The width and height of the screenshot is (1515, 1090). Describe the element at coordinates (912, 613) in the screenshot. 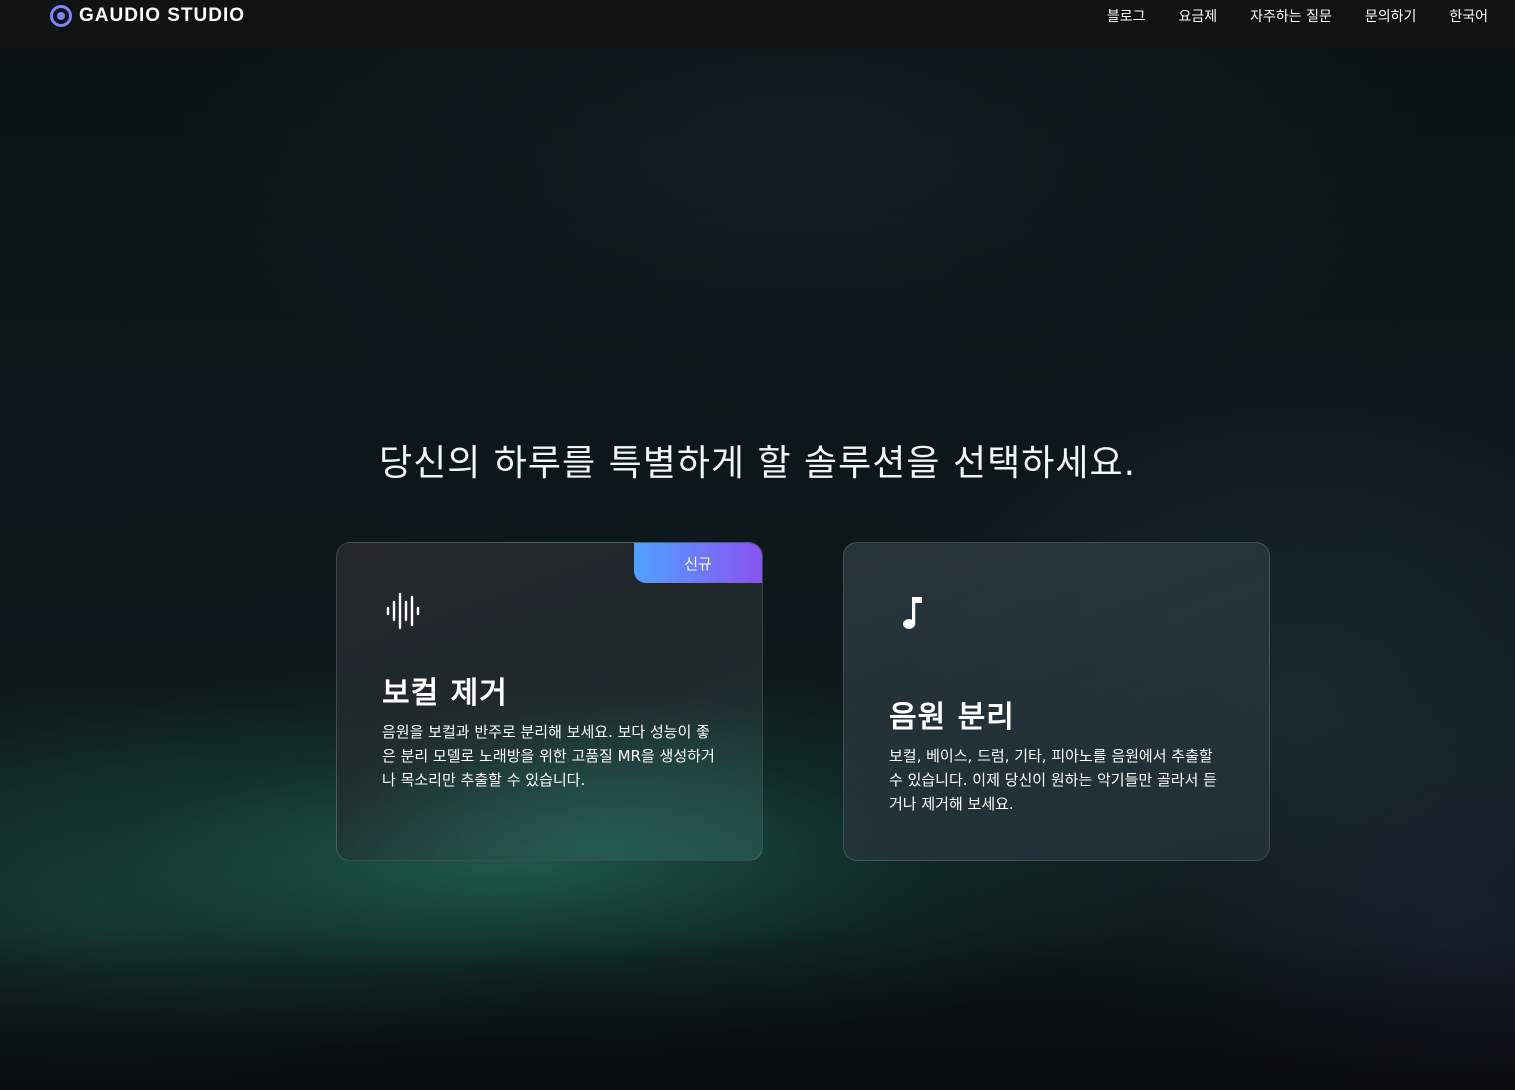

I see `music-note-icon` at that location.